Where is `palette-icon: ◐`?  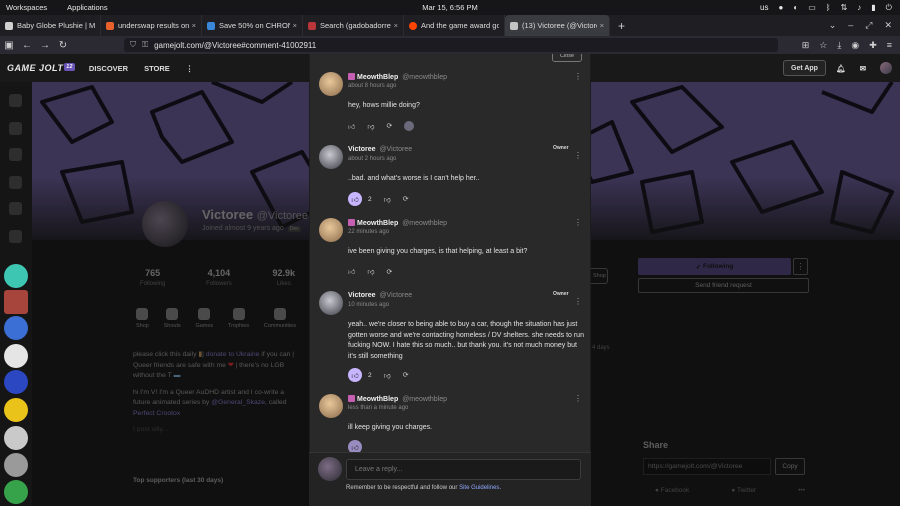 palette-icon: ◐ is located at coordinates (795, 7).